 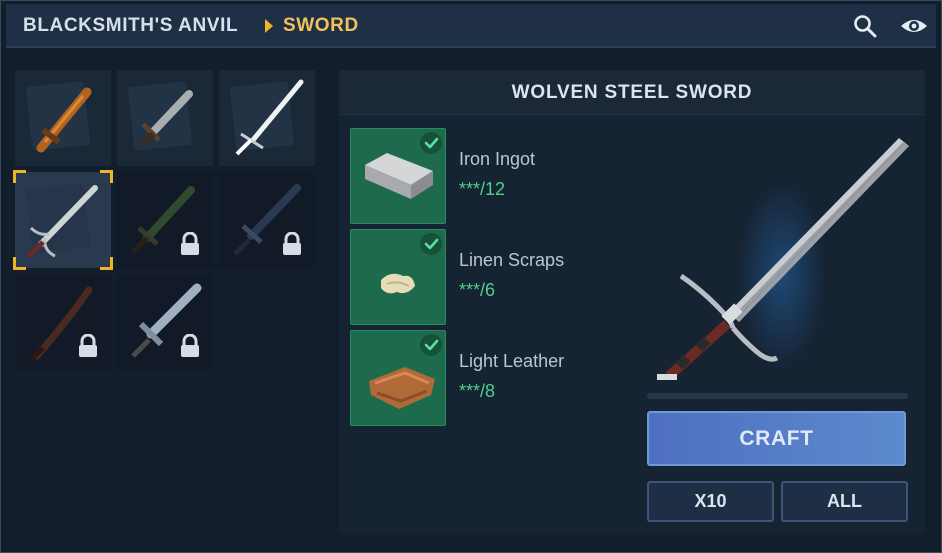 I want to click on material-name: Iron Ingot, so click(x=497, y=159).